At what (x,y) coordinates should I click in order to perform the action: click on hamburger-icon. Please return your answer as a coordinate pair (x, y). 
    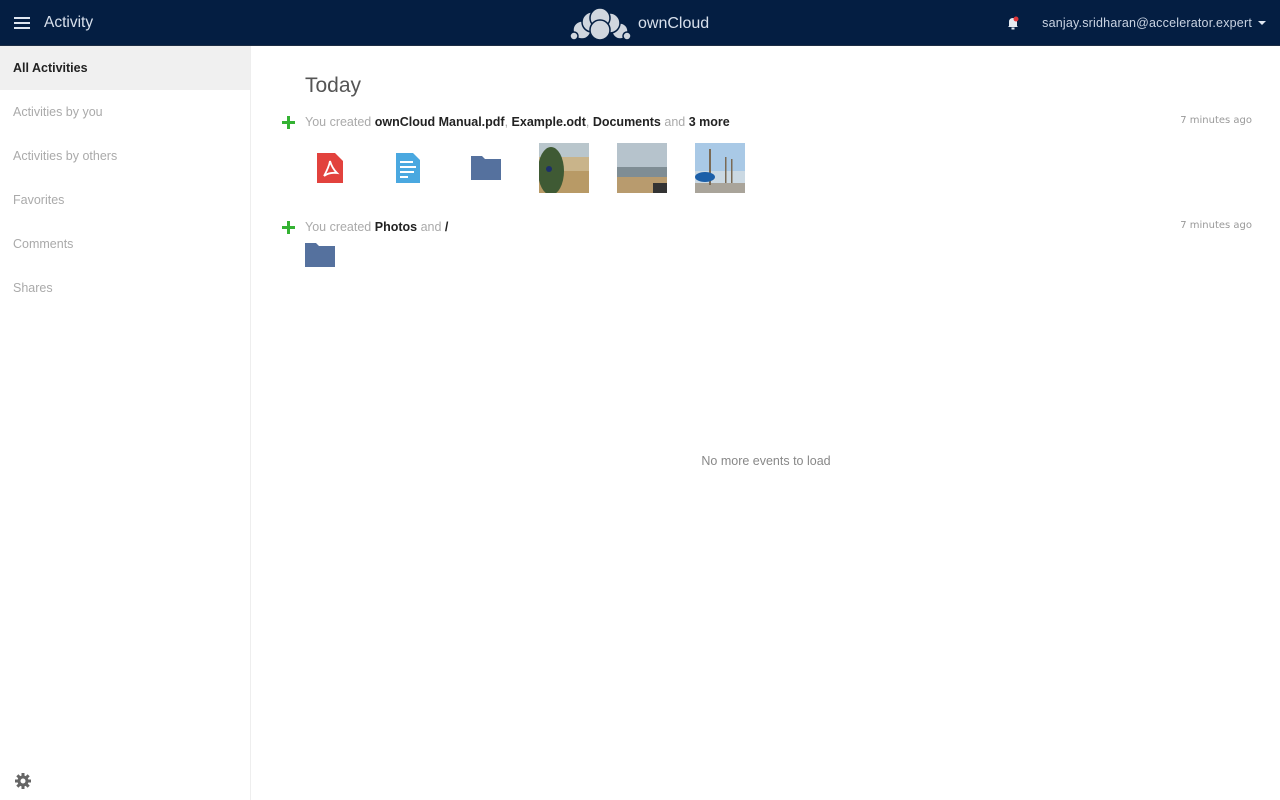
    Looking at the image, I should click on (22, 23).